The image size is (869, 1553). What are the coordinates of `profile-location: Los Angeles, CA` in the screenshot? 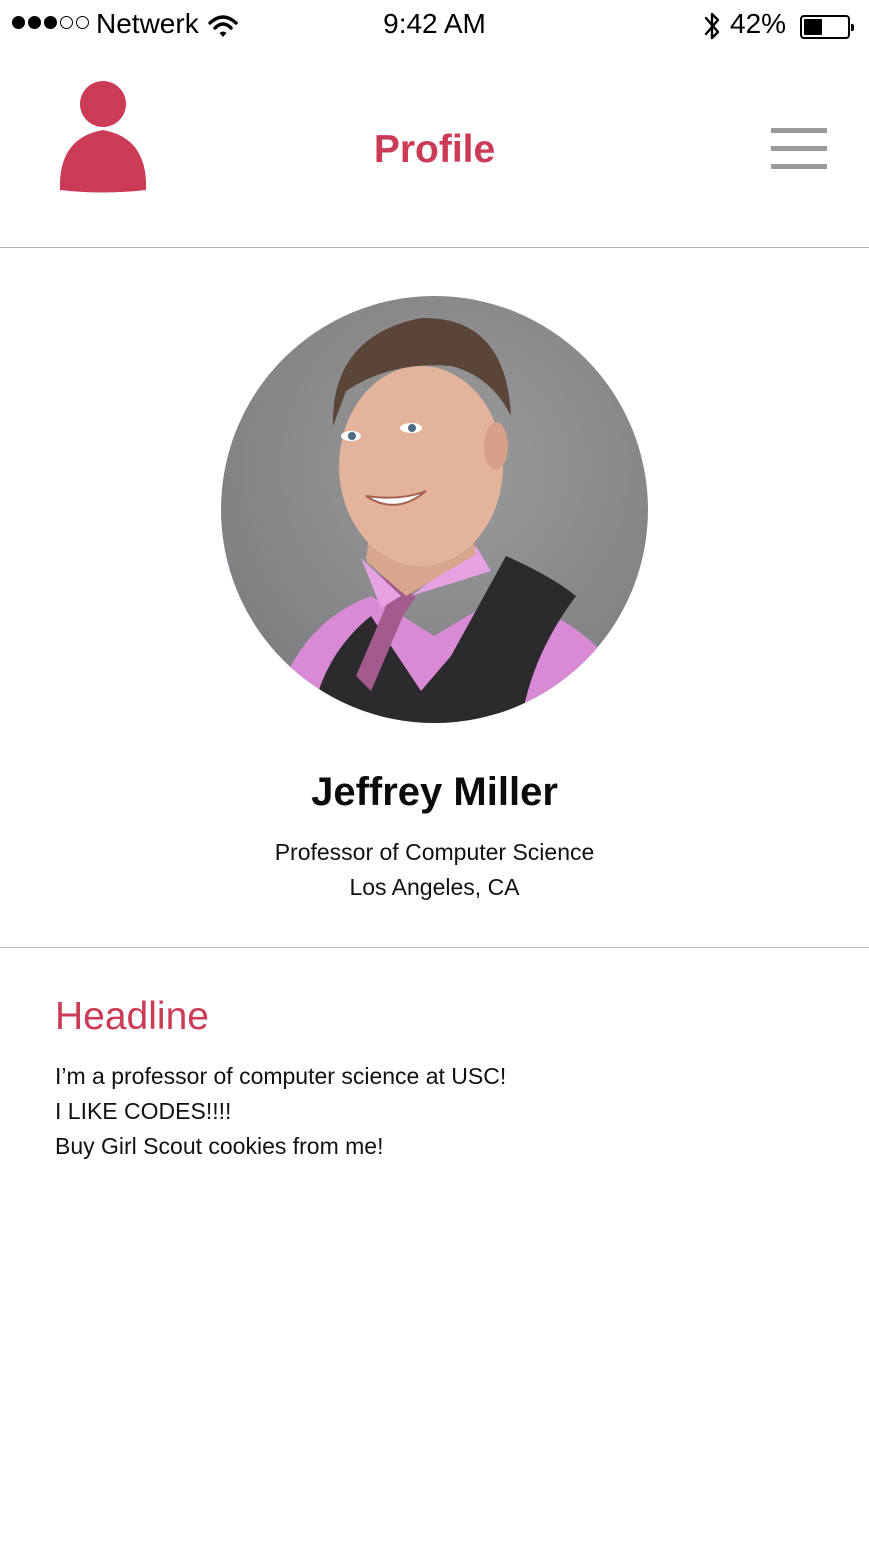 It's located at (434, 887).